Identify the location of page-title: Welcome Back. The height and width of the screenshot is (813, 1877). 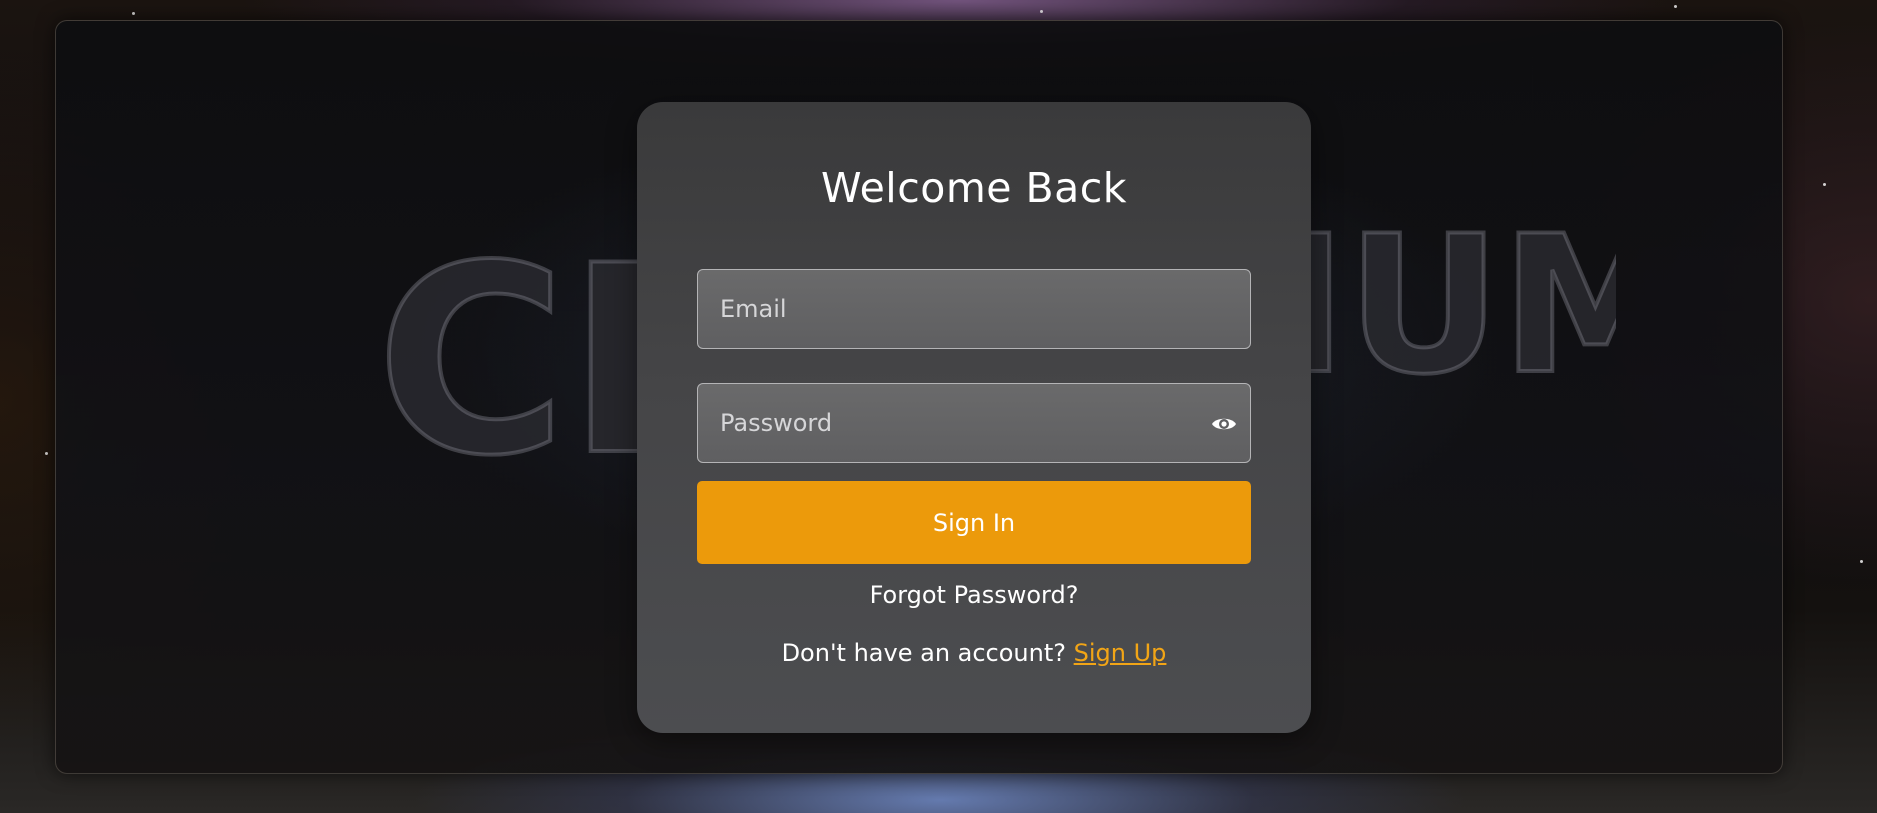
(974, 188).